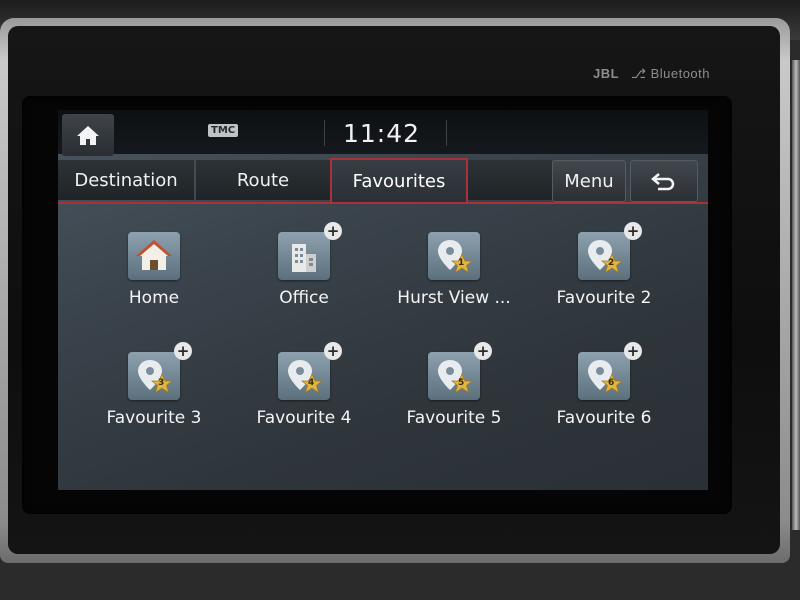 The width and height of the screenshot is (800, 600). I want to click on jbl-logo: JBL, so click(606, 73).